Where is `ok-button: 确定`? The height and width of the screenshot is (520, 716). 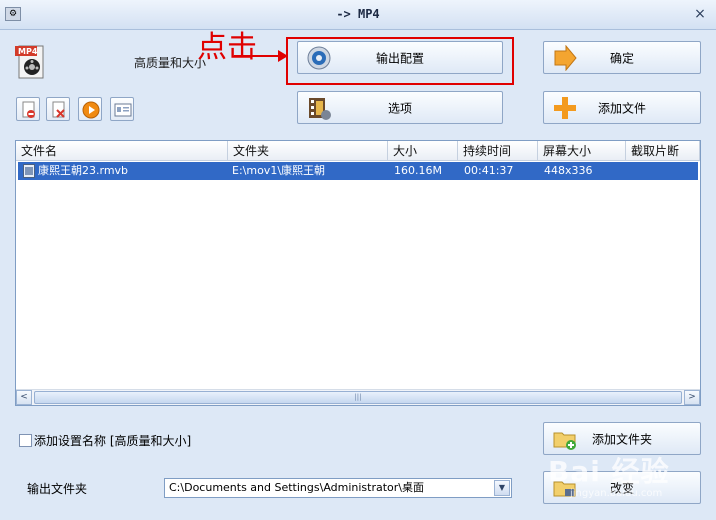
ok-button: 确定 is located at coordinates (622, 57).